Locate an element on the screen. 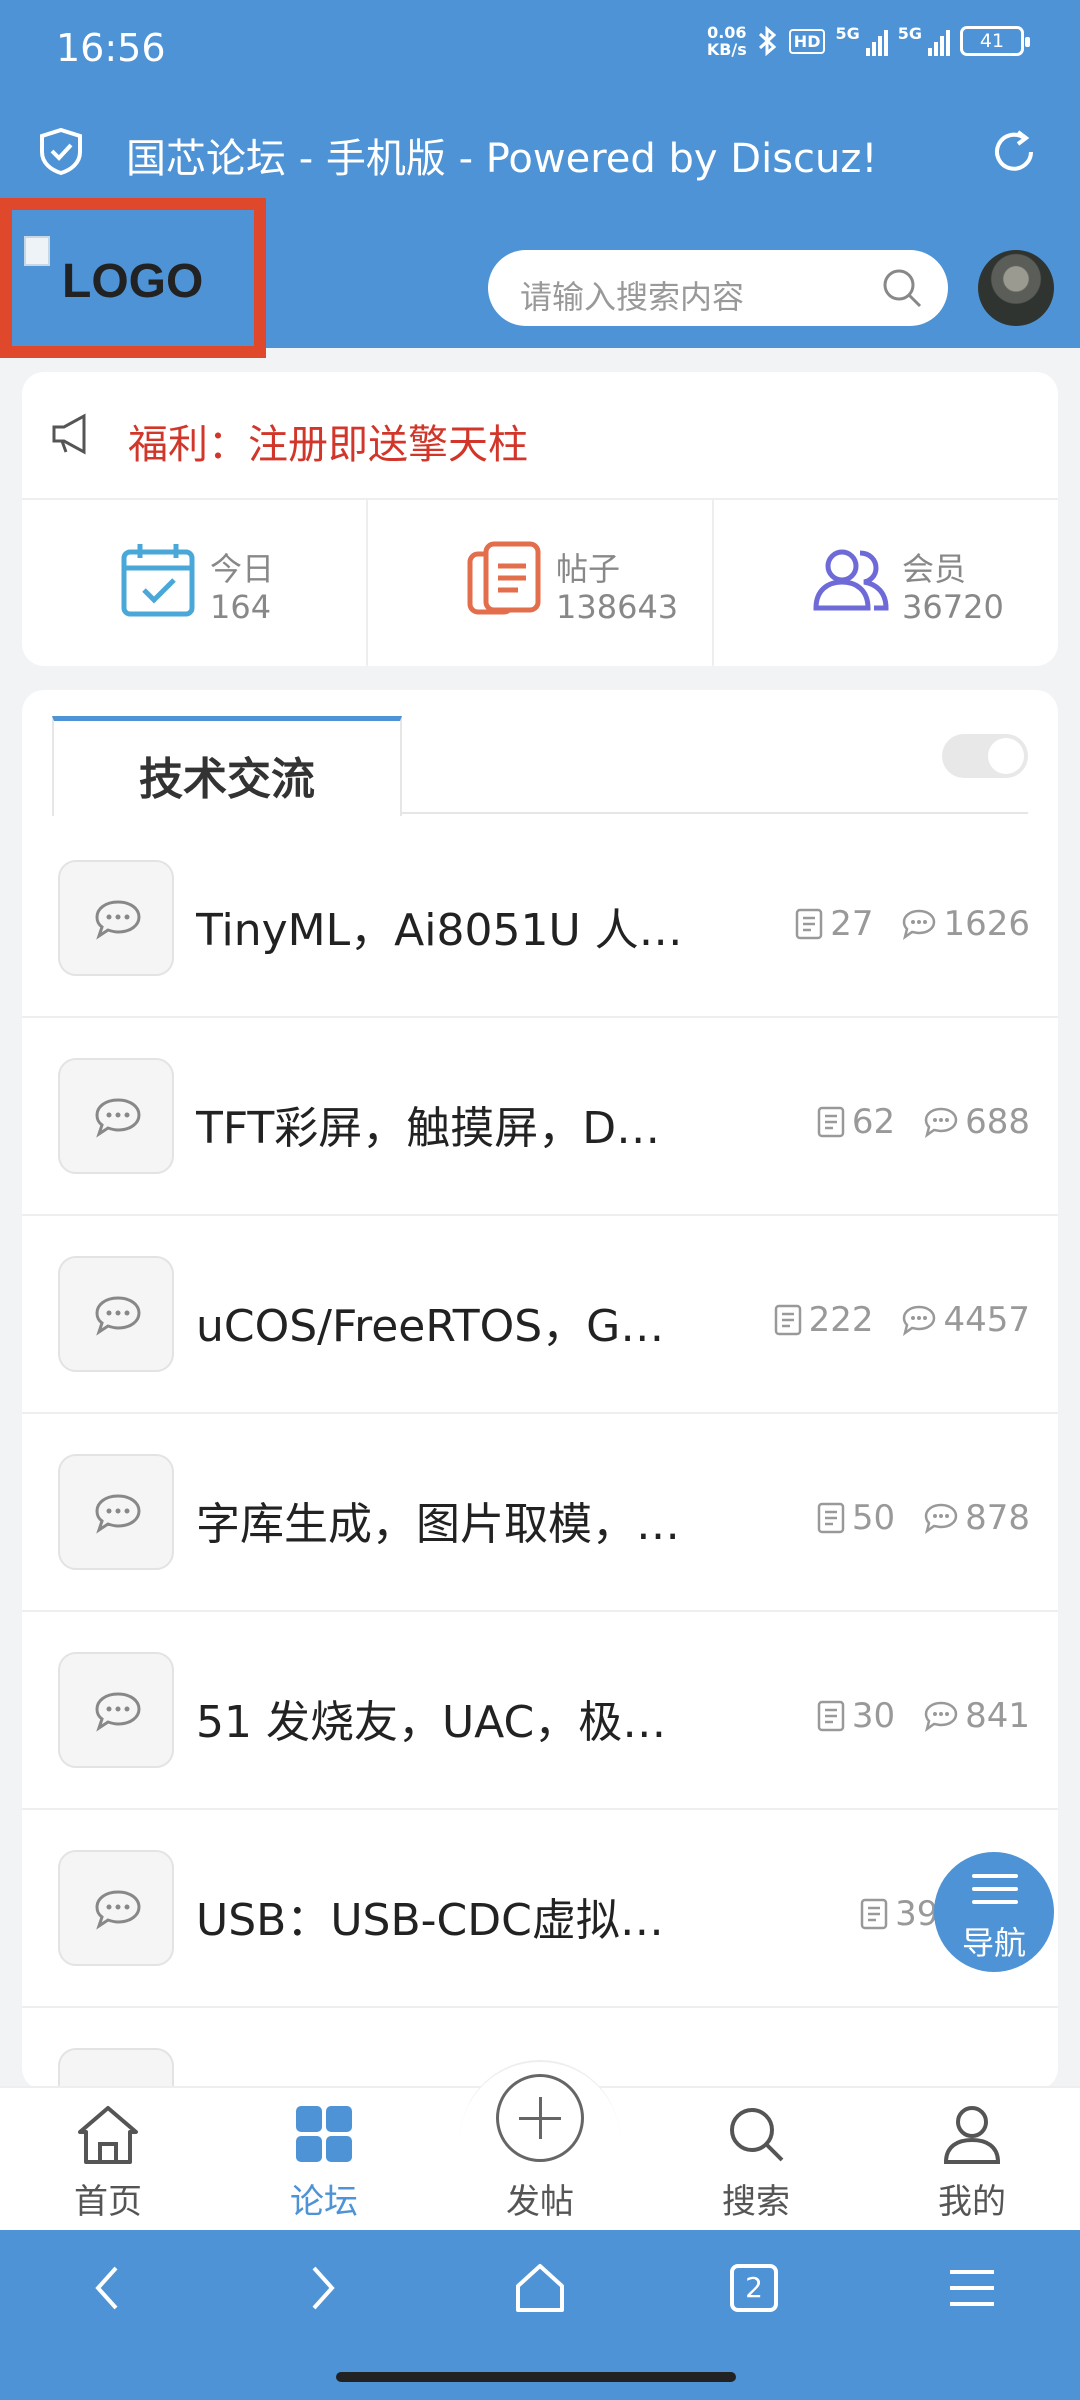  plus-icon is located at coordinates (540, 2118).